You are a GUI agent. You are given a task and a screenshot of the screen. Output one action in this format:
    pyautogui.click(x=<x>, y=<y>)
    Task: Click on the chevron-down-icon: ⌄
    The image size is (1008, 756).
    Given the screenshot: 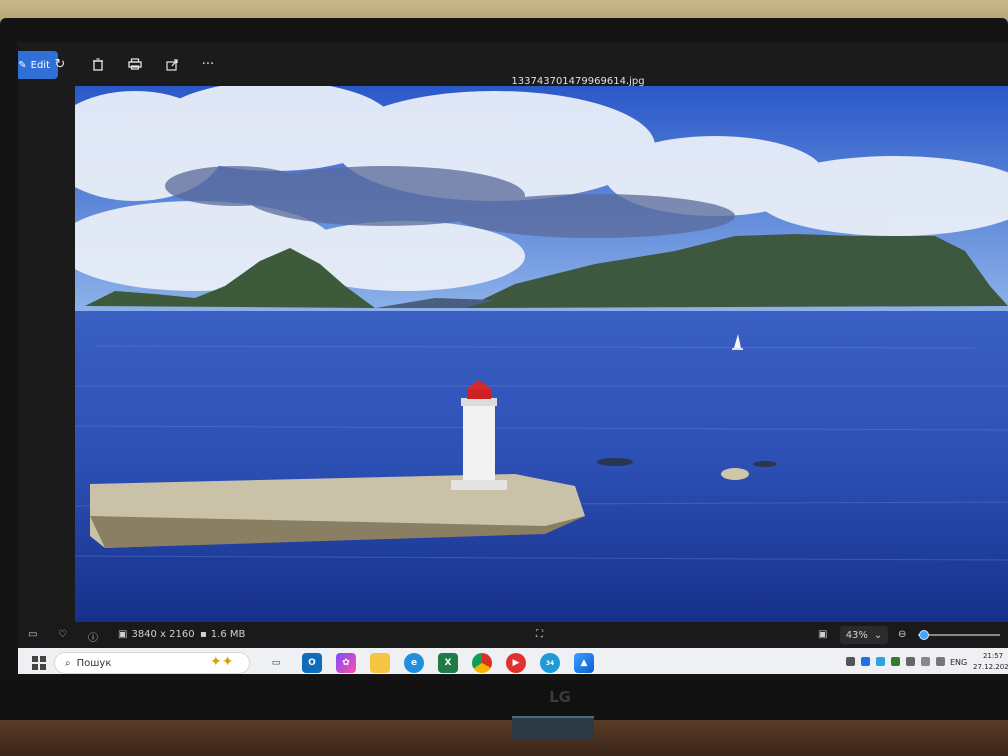 What is the action you would take?
    pyautogui.click(x=878, y=635)
    